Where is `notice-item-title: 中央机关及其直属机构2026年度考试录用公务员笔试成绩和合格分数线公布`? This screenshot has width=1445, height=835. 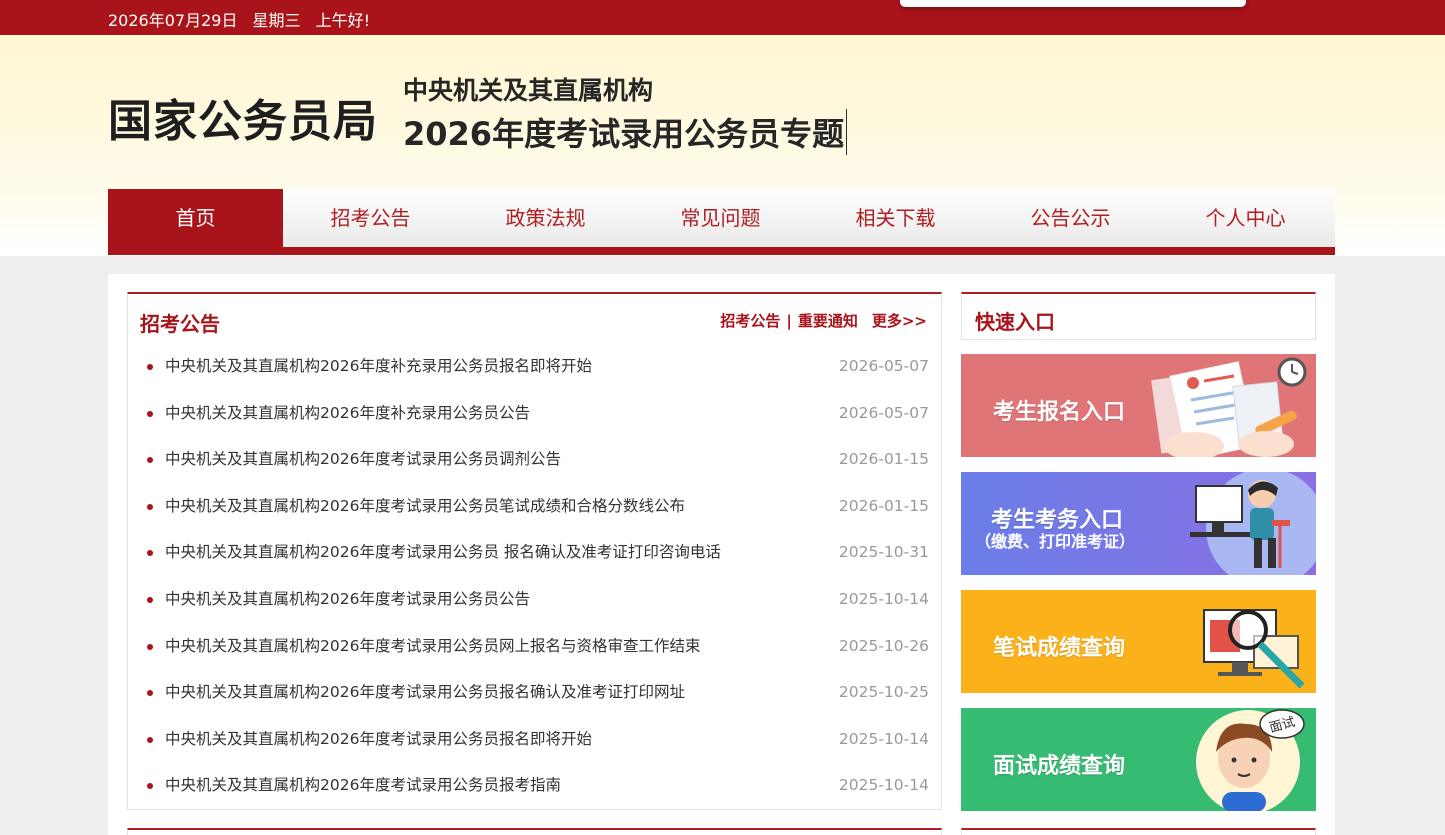
notice-item-title: 中央机关及其直属机构2026年度考试录用公务员笔试成绩和合格分数线公布 is located at coordinates (425, 506).